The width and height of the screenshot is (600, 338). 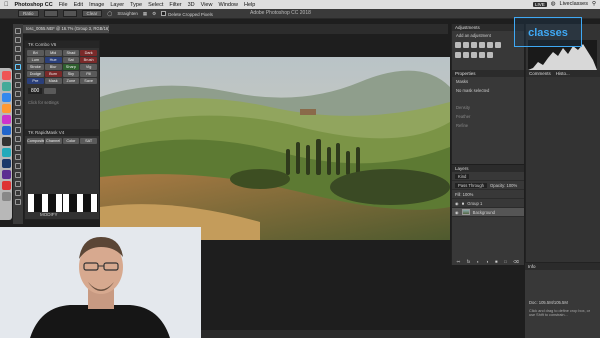 I want to click on masks-tab: Masks, so click(x=488, y=81).